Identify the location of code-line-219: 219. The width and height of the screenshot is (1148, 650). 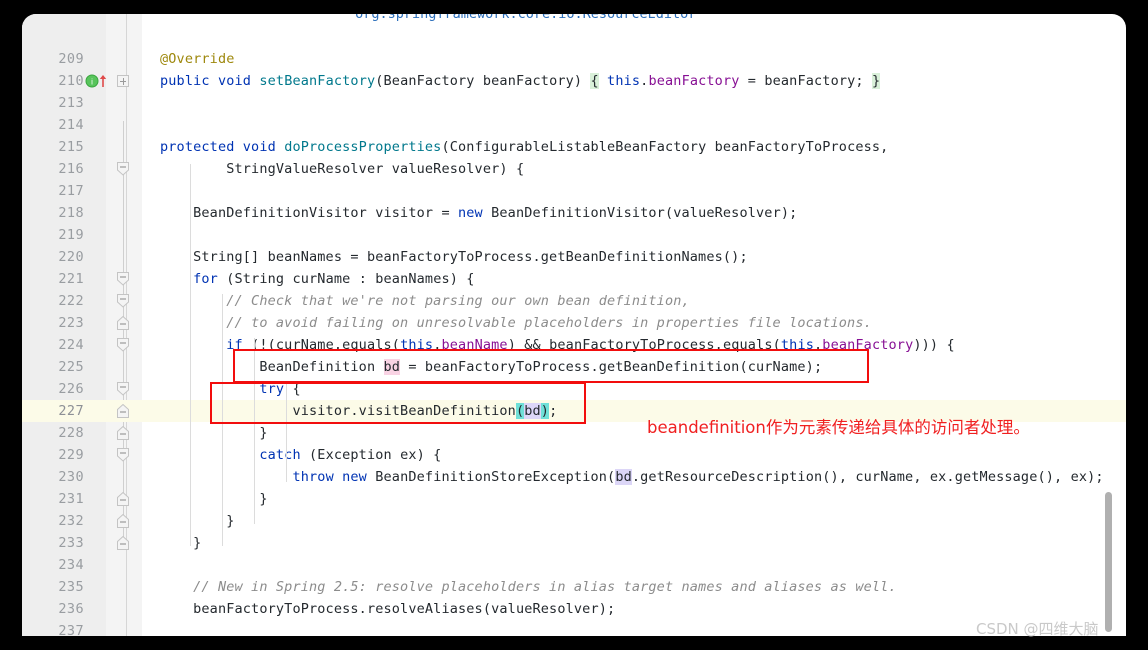
(574, 235).